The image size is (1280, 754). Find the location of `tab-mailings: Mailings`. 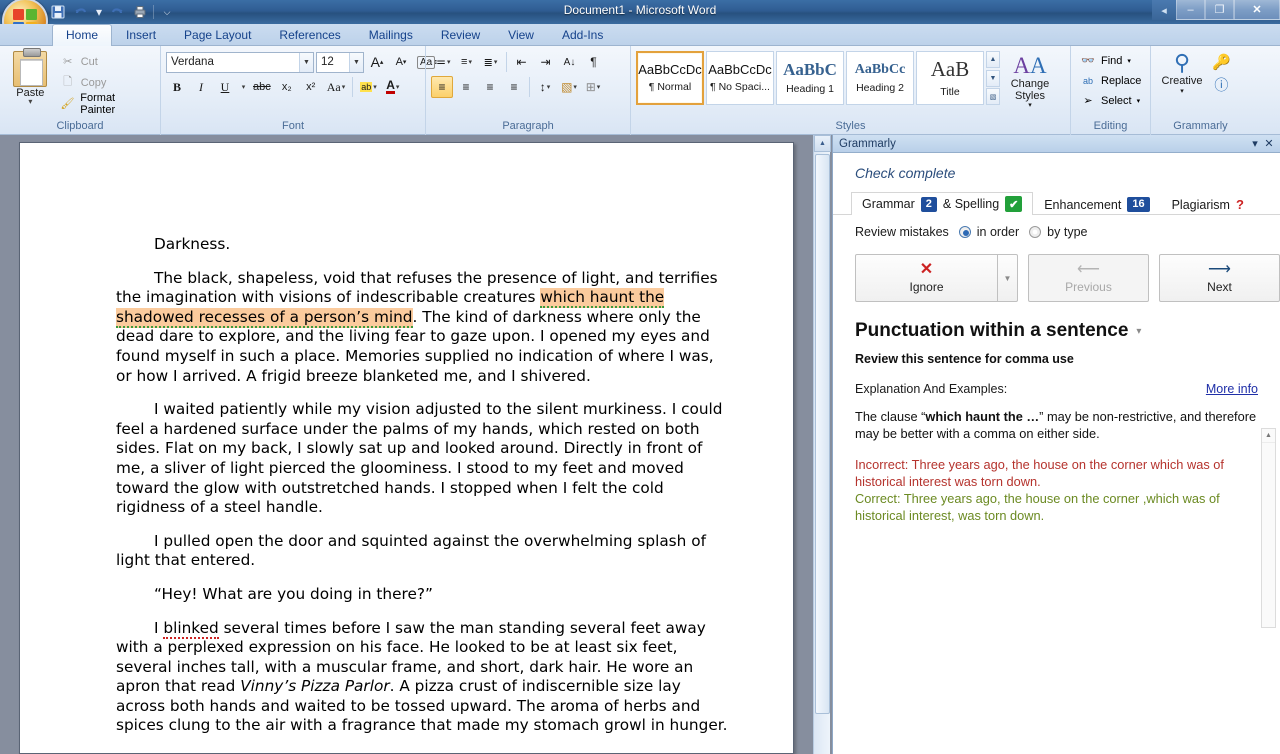

tab-mailings: Mailings is located at coordinates (391, 35).